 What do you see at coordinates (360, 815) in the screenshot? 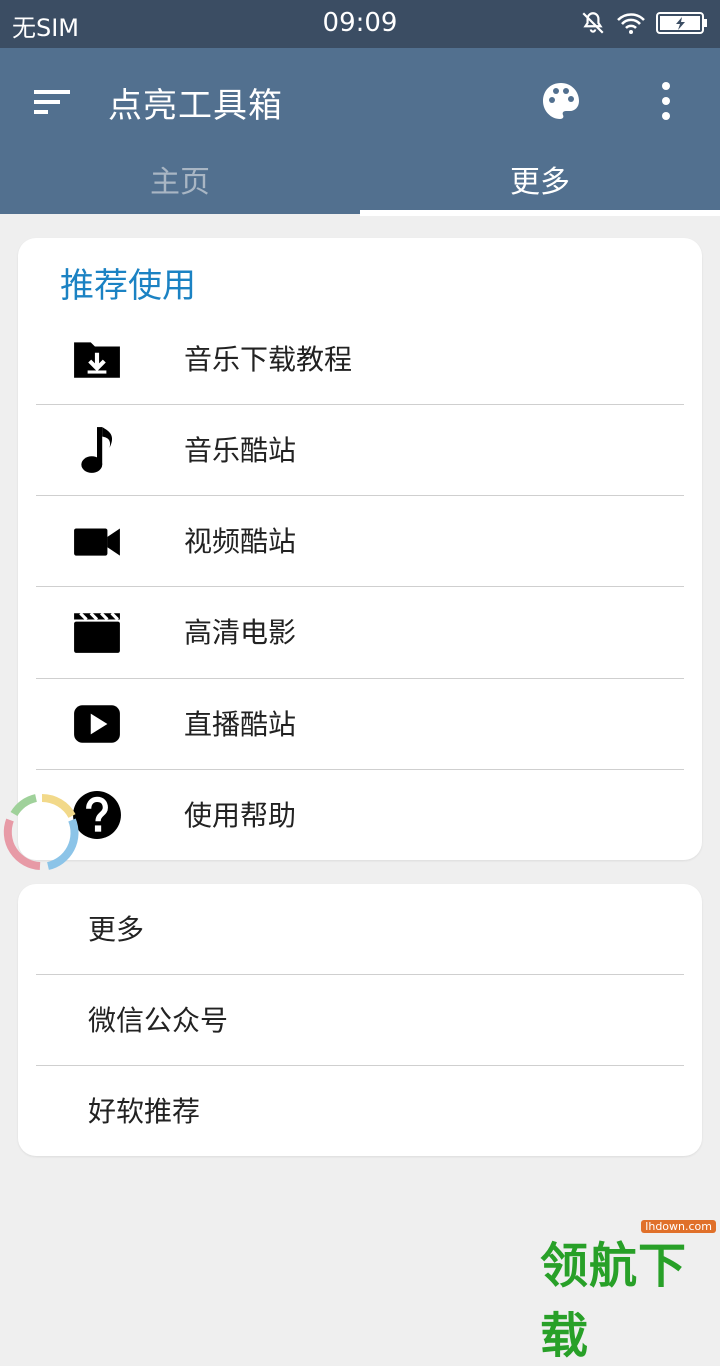
I see `list-item-help: 使用帮助` at bounding box center [360, 815].